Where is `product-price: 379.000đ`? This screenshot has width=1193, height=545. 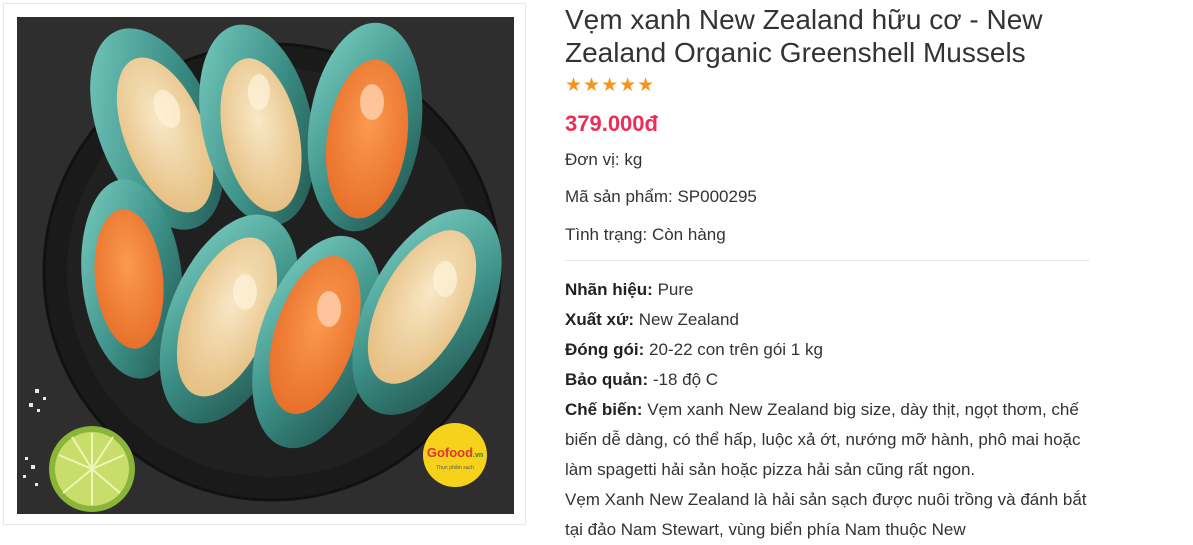
product-price: 379.000đ is located at coordinates (611, 123).